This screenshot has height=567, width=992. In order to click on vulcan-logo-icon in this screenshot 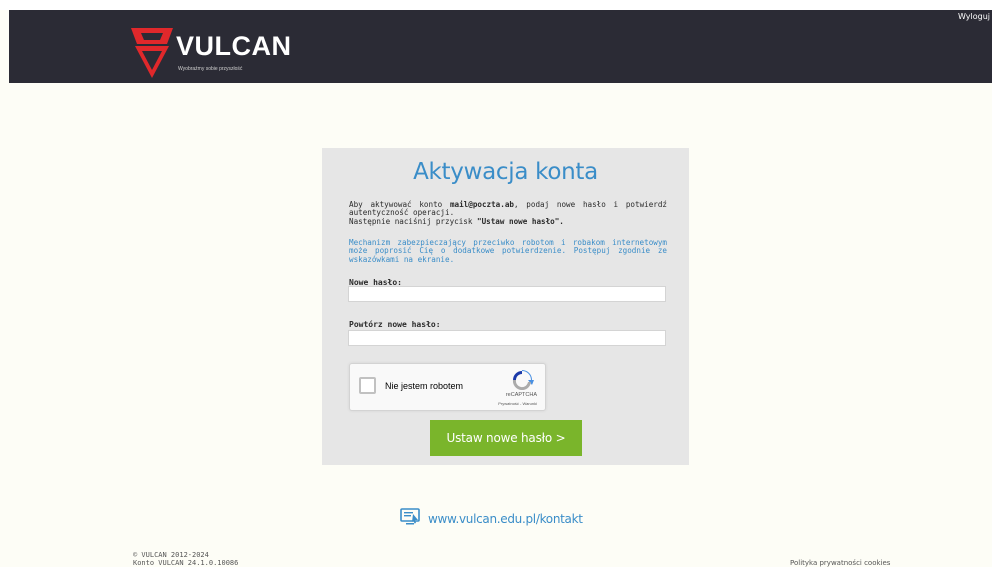, I will do `click(152, 52)`.